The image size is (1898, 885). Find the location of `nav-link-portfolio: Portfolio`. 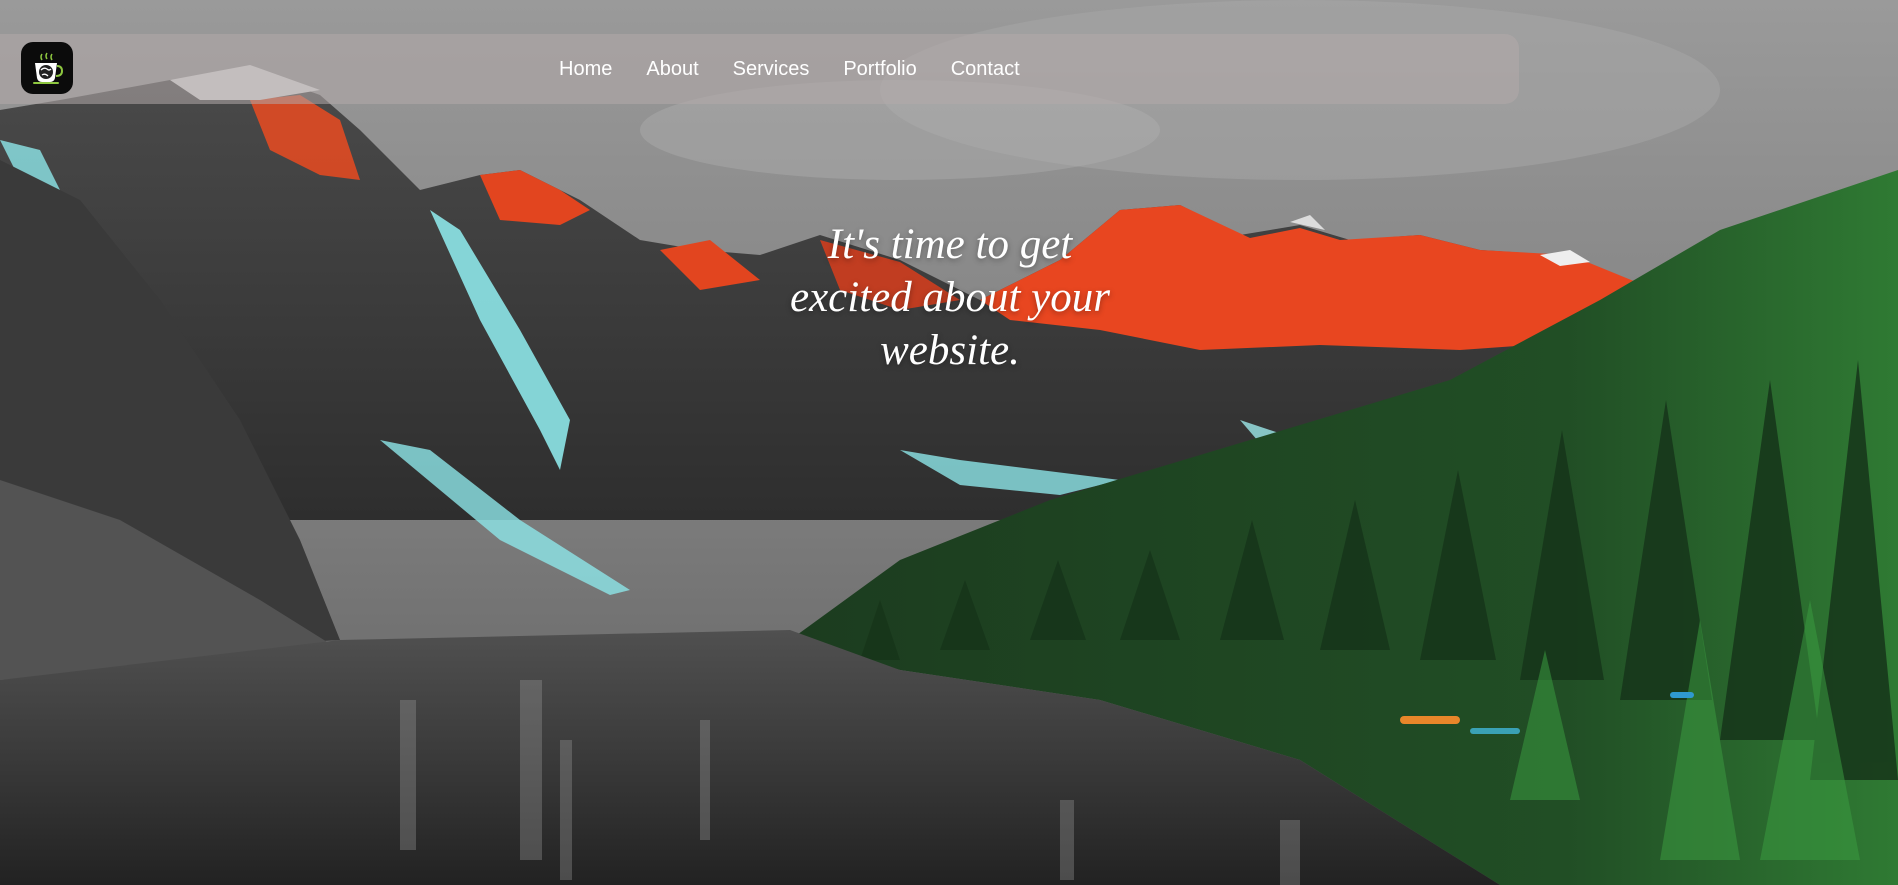

nav-link-portfolio: Portfolio is located at coordinates (879, 69).